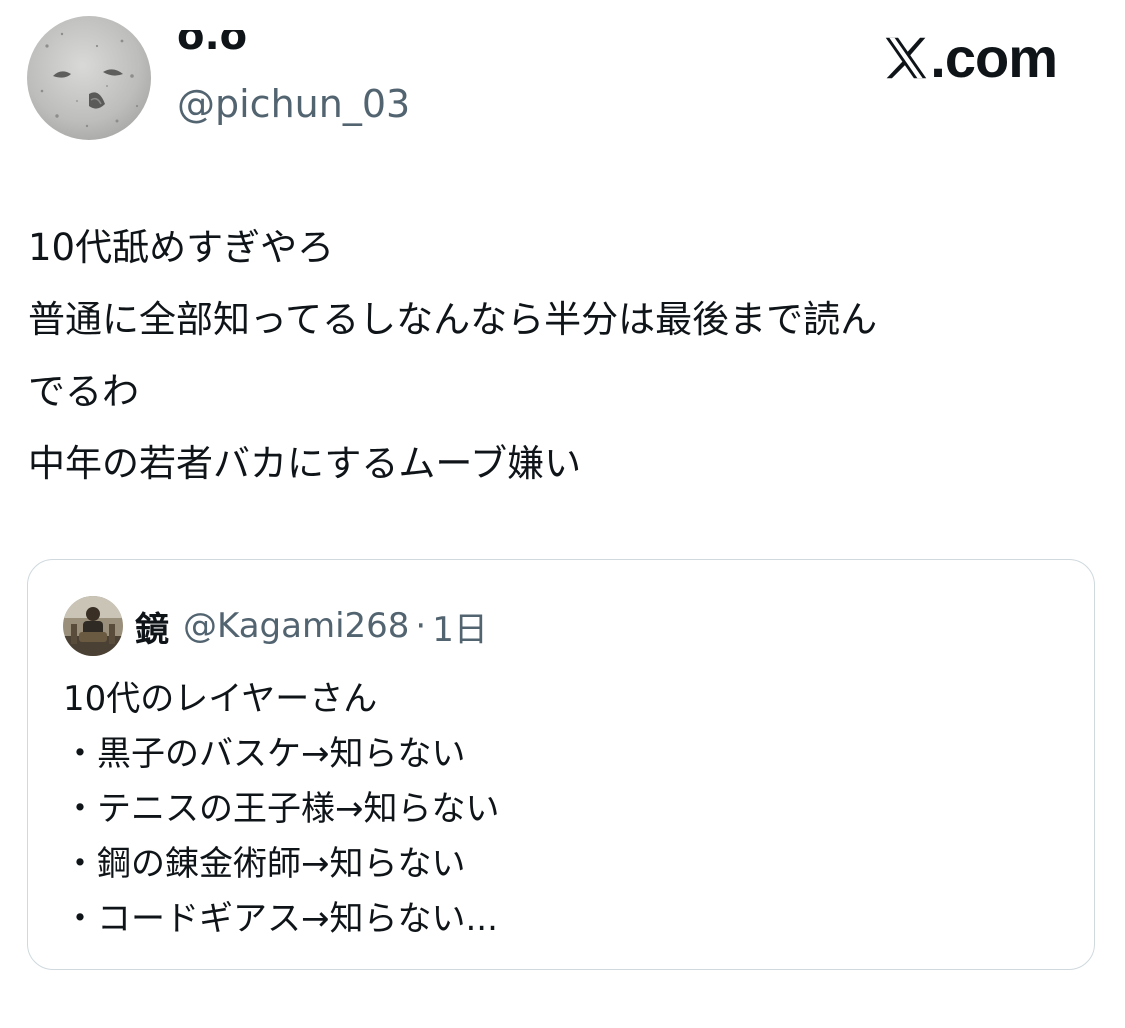 Image resolution: width=1125 pixels, height=1028 pixels. I want to click on quoted-author-name: 鏡, so click(152, 626).